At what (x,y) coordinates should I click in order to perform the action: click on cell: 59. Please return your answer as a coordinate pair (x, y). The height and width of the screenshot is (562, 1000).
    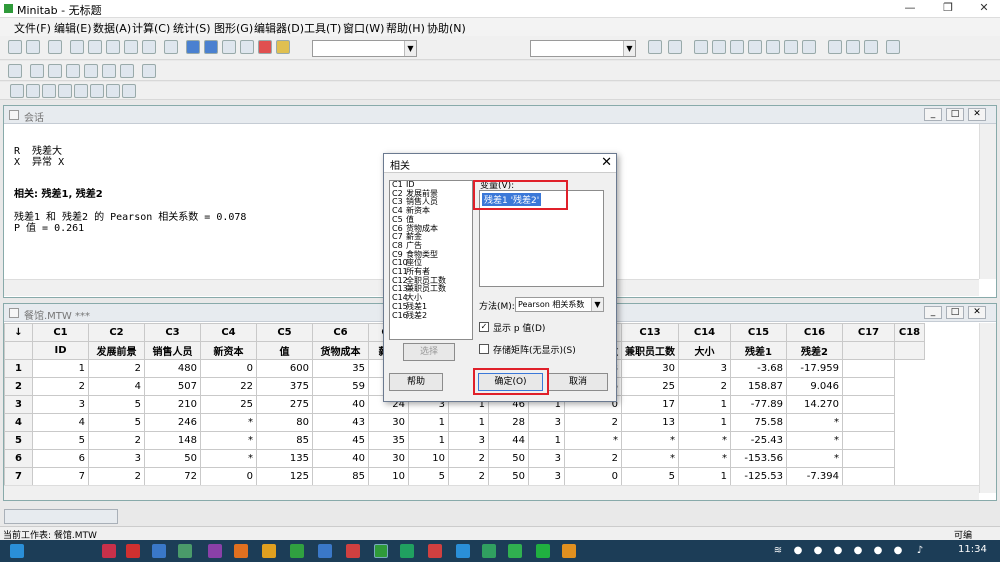
    Looking at the image, I should click on (340, 386).